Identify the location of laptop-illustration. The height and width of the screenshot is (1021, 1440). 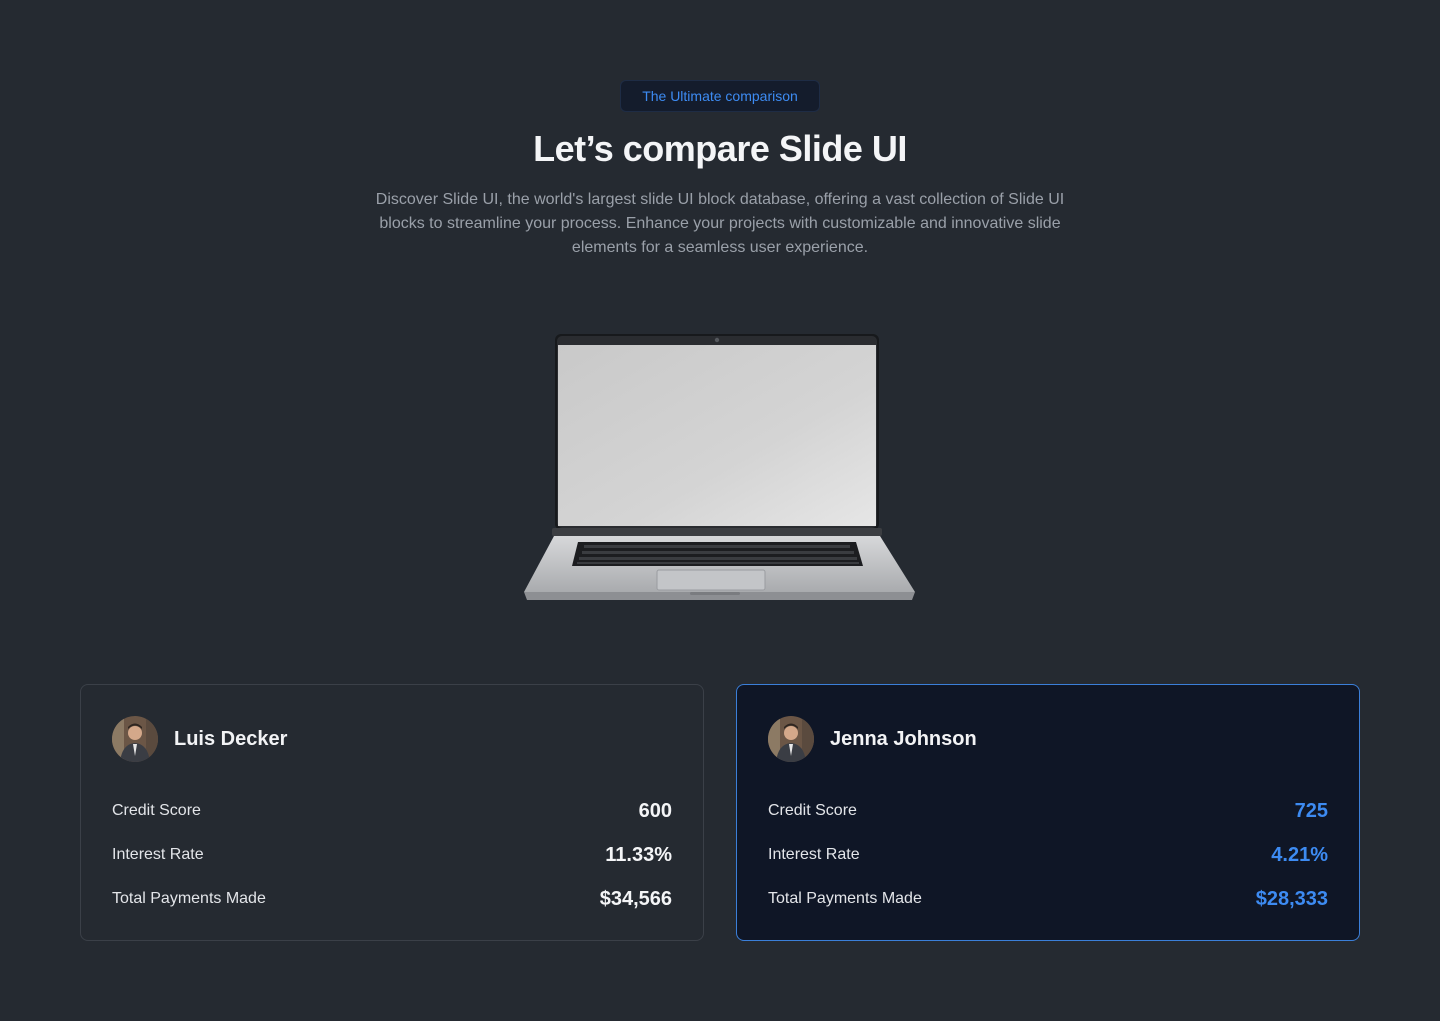
(720, 470).